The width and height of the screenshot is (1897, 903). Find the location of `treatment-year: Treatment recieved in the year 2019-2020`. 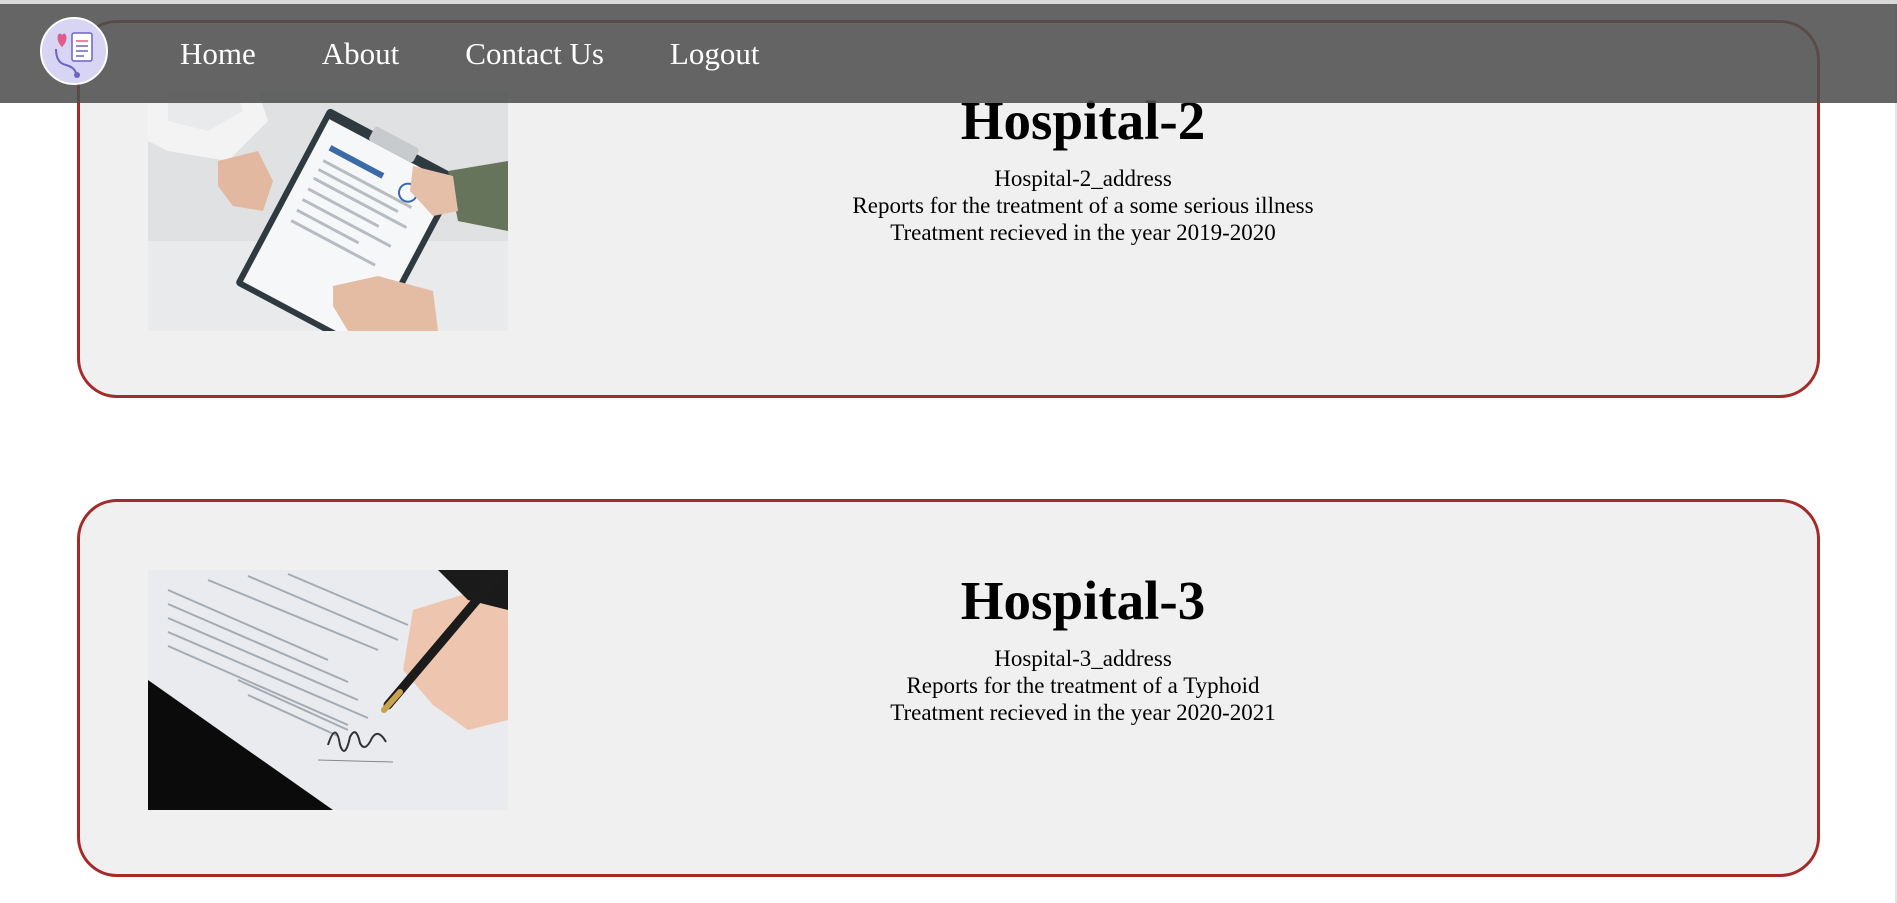

treatment-year: Treatment recieved in the year 2019-2020 is located at coordinates (1083, 232).